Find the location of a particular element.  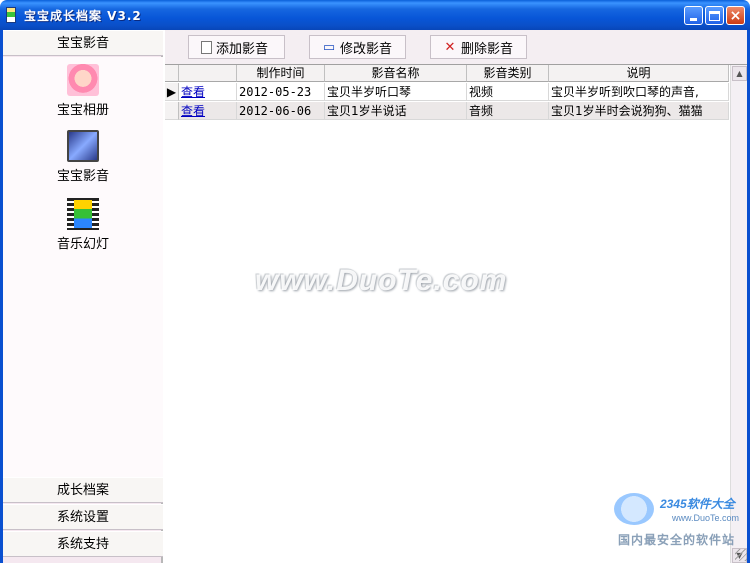

table-cell-description: 宝贝半岁听到吹口琴的声音, is located at coordinates (639, 92).